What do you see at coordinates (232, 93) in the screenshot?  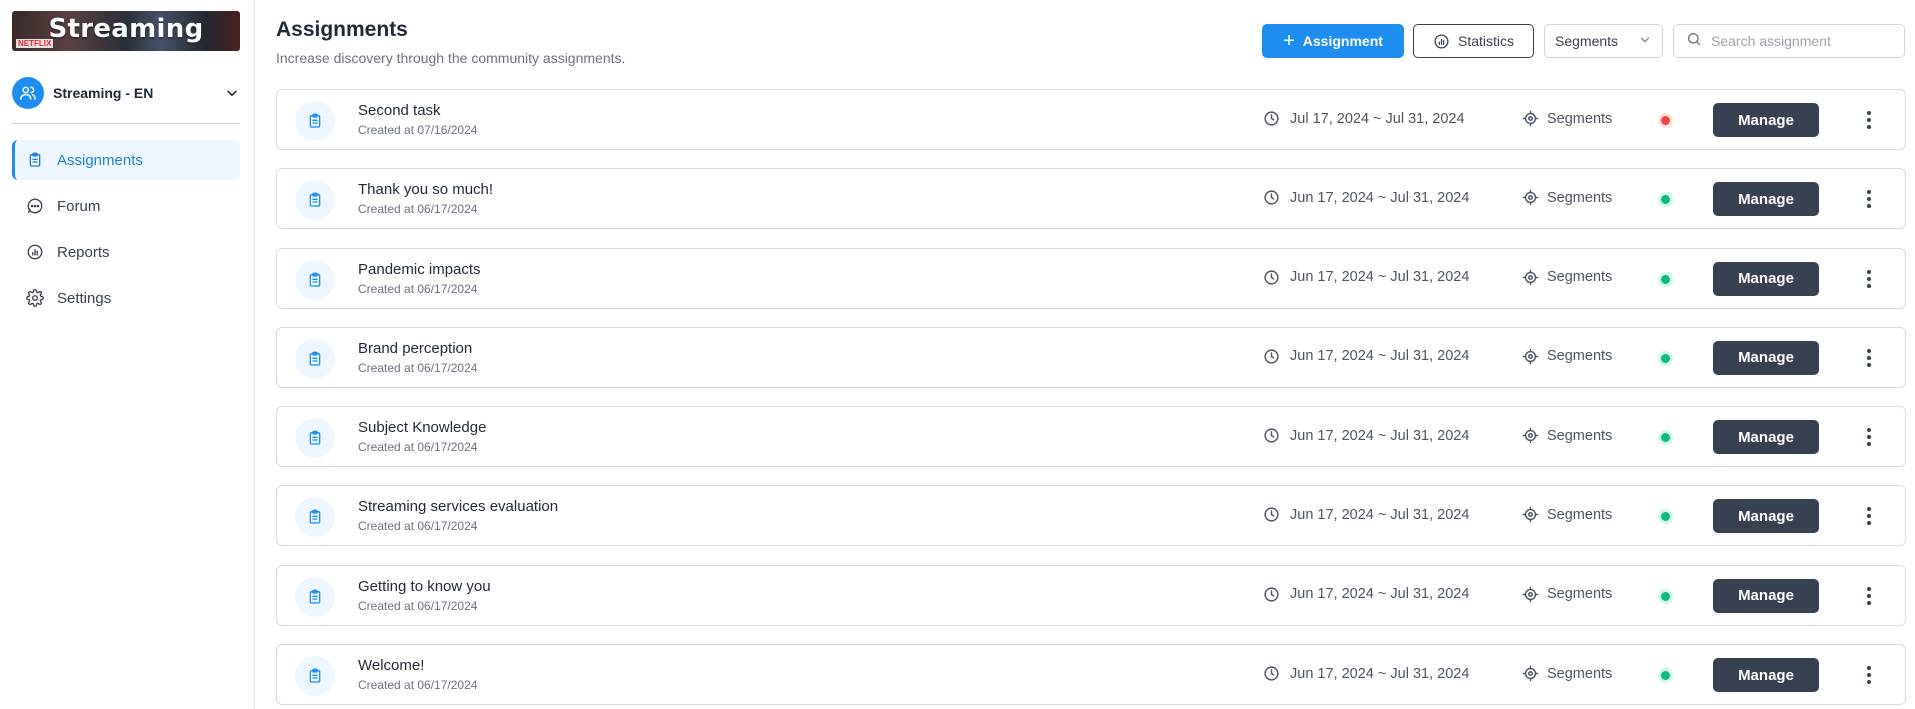 I see `chevron-down-icon` at bounding box center [232, 93].